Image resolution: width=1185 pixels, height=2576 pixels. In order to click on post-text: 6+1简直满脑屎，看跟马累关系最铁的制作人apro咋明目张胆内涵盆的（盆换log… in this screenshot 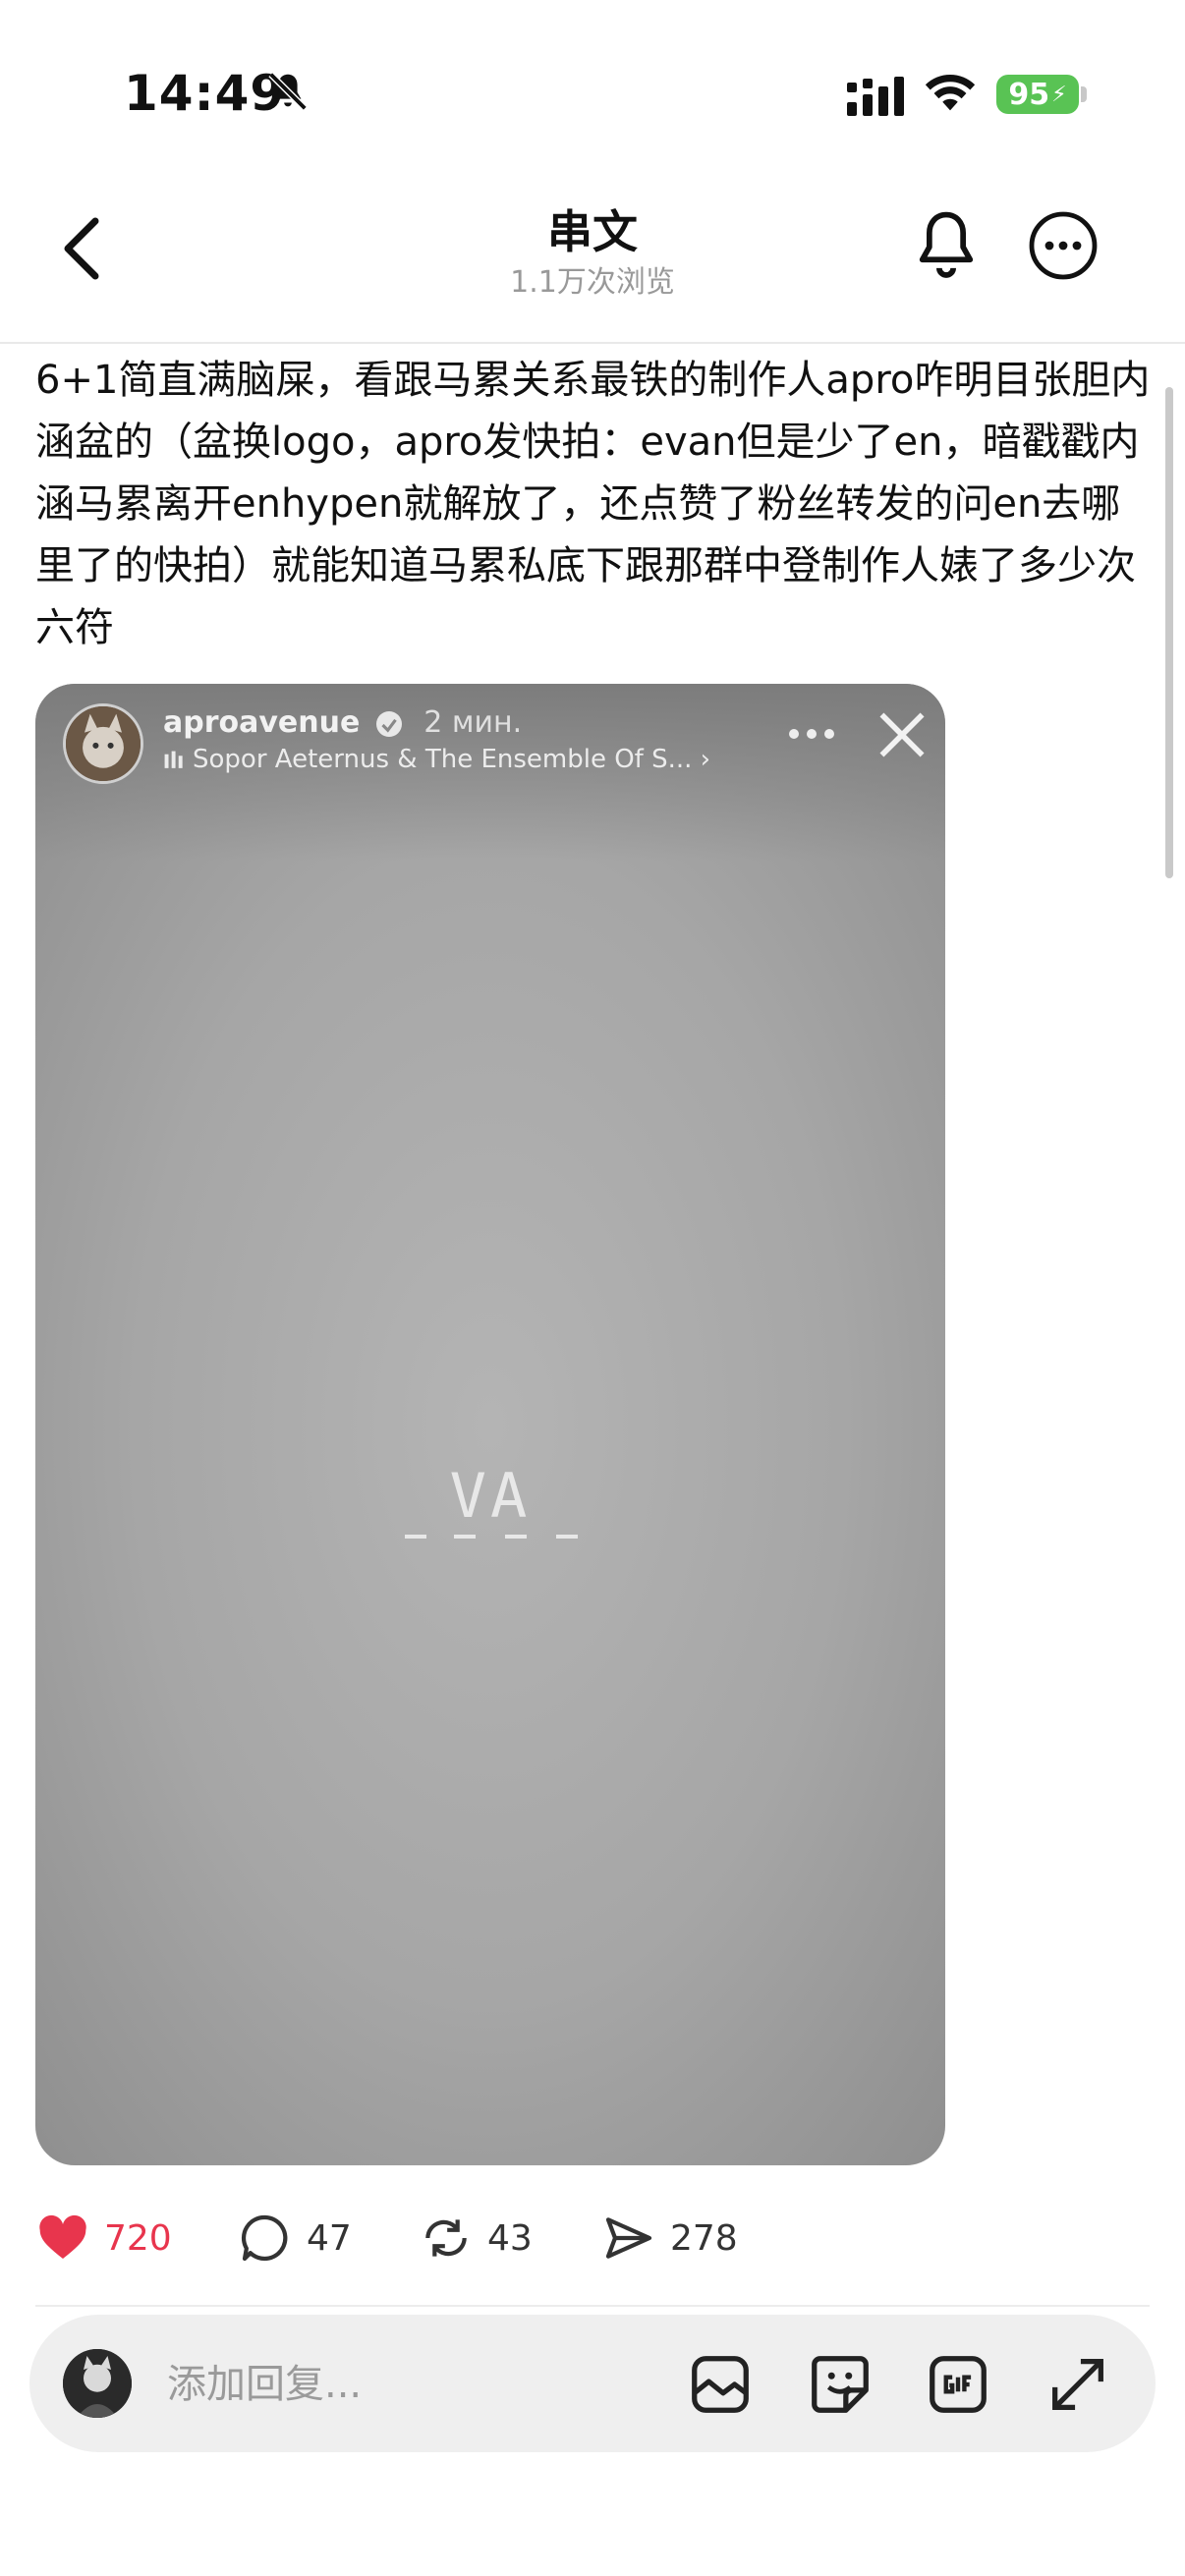, I will do `click(593, 504)`.